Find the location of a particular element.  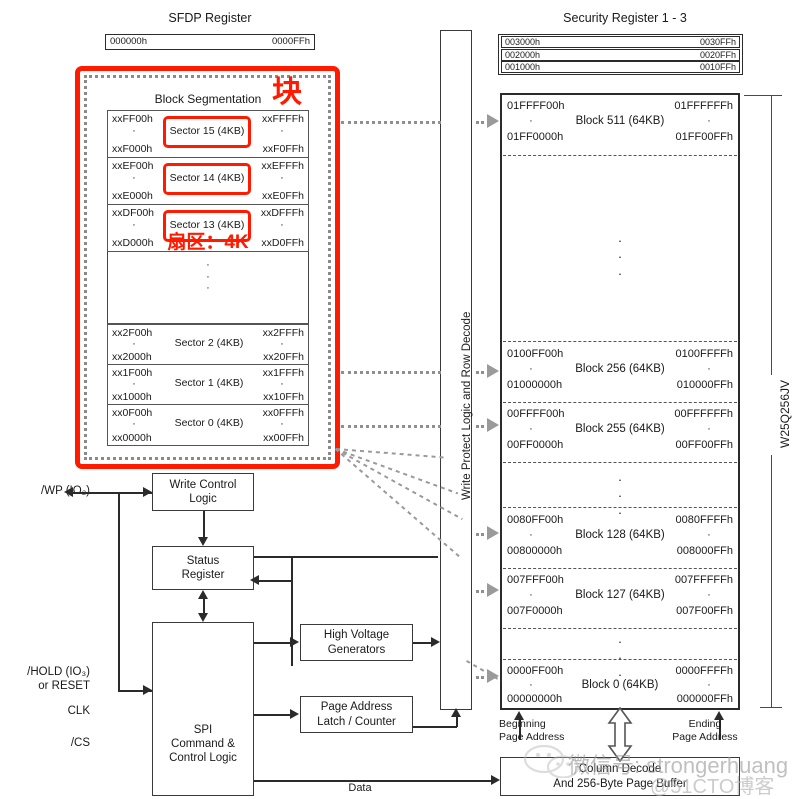

block-start-low-address: 00800000h is located at coordinates (535, 551).